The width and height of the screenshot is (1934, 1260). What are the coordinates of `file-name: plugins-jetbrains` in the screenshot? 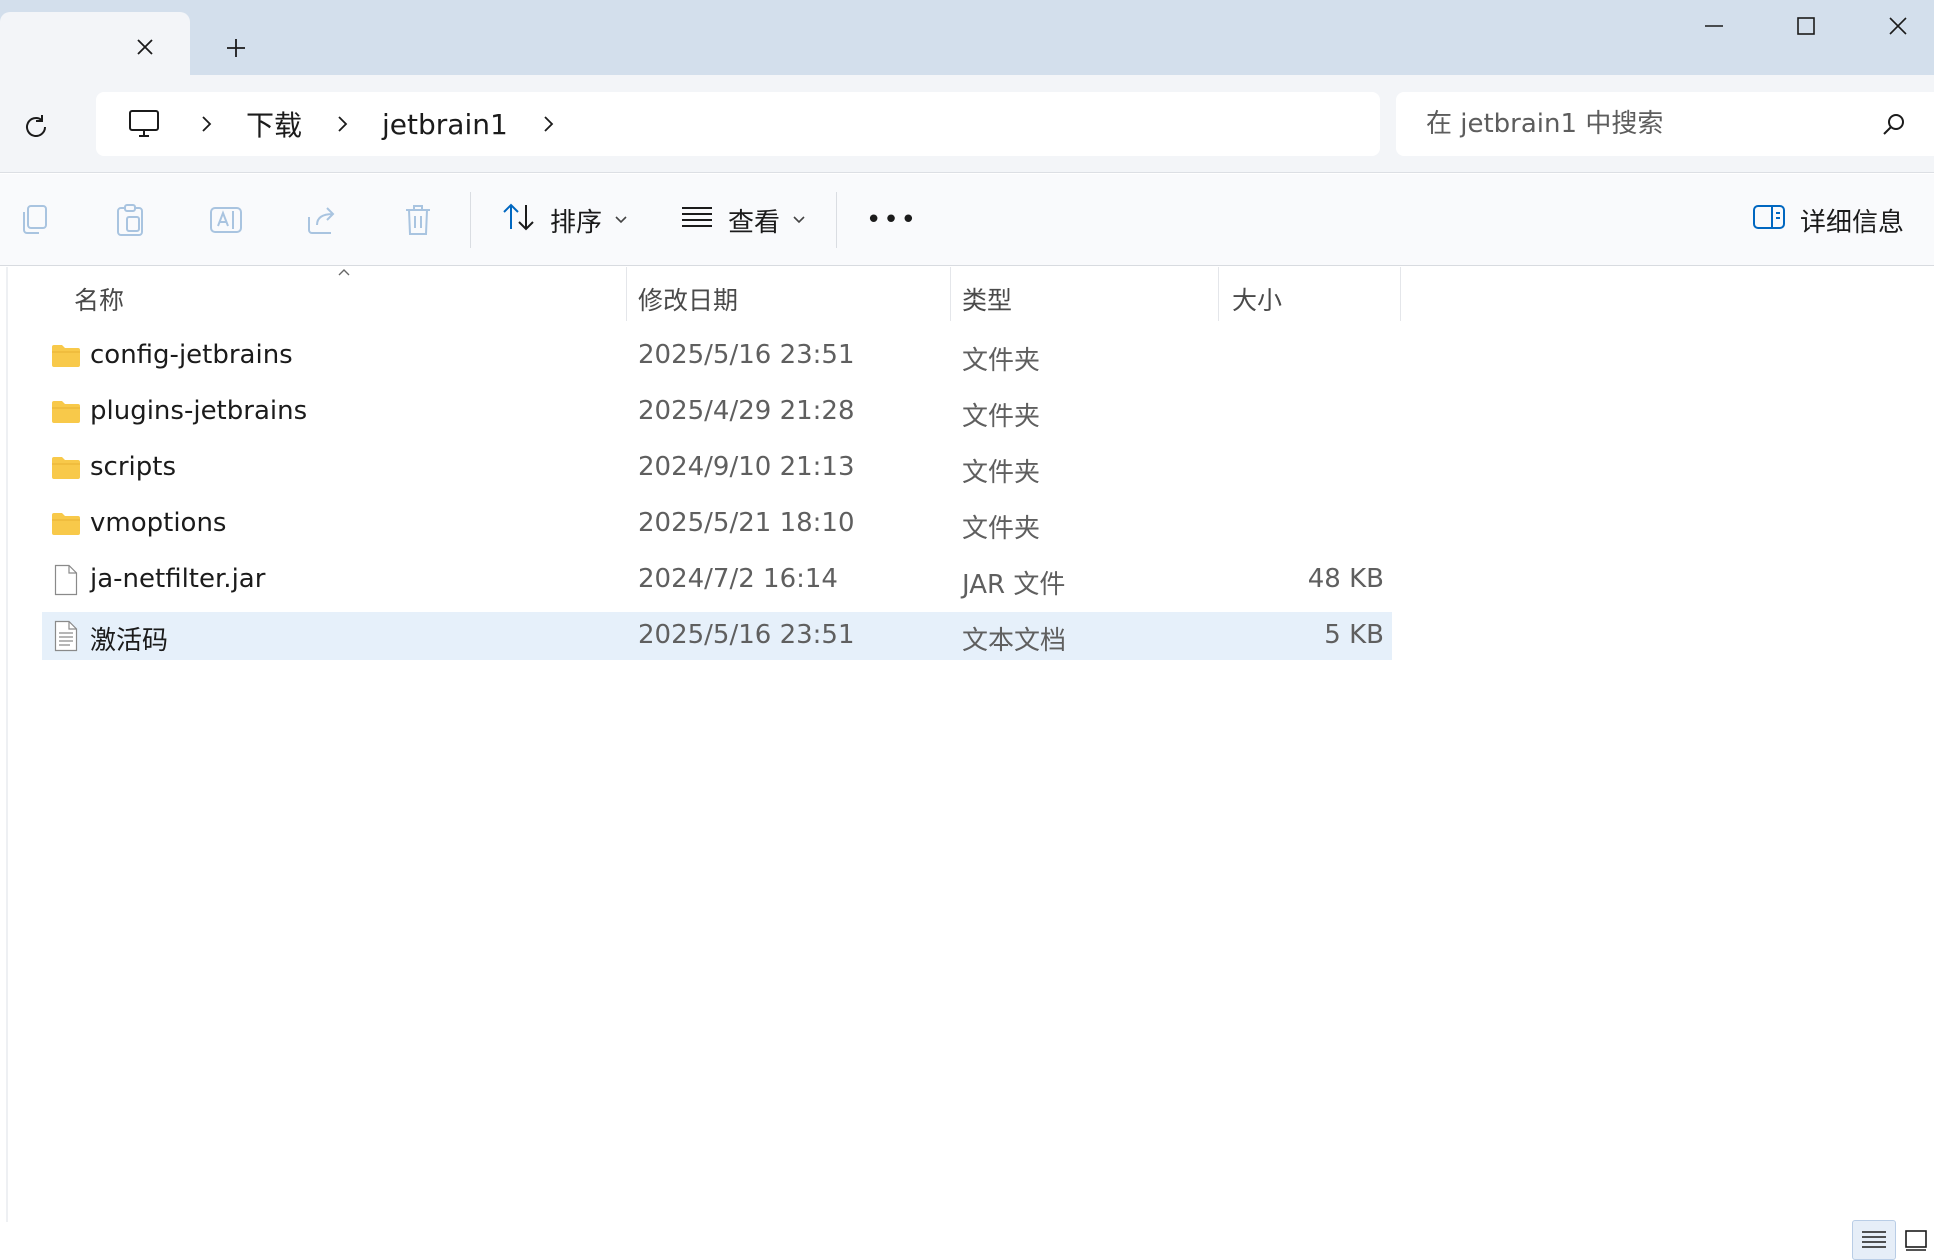 It's located at (199, 411).